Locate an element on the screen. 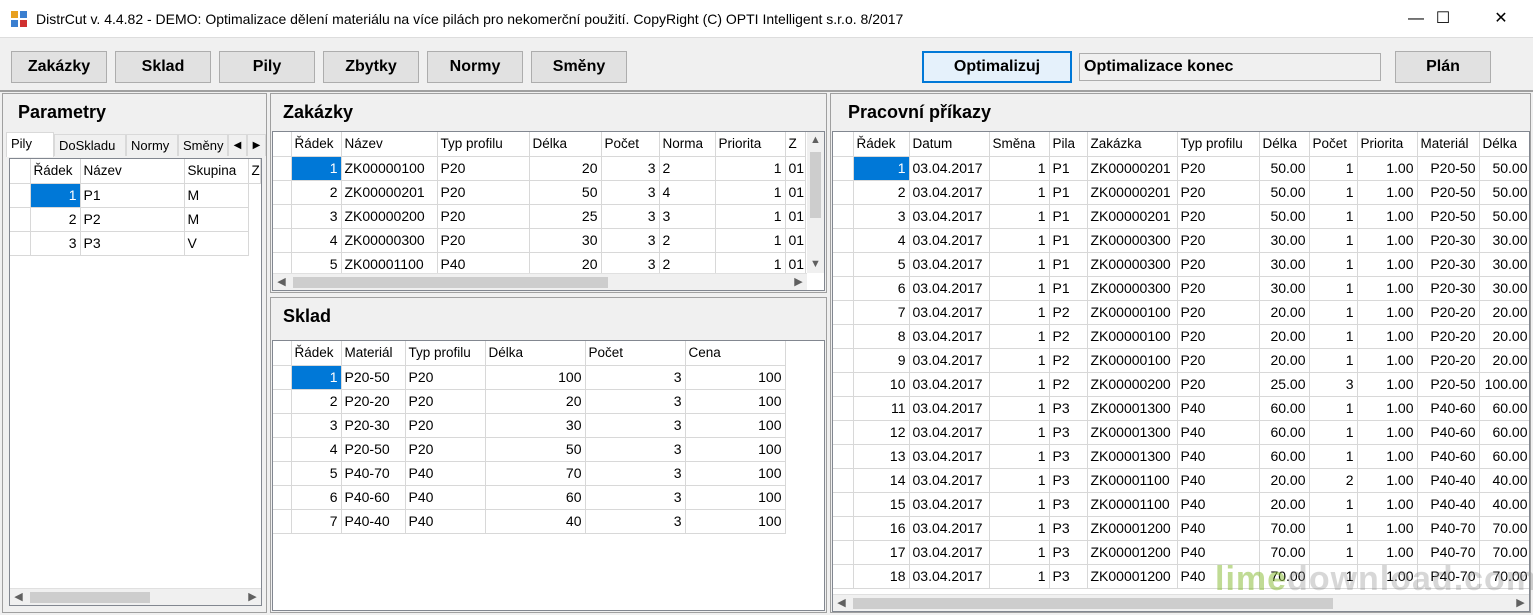 Image resolution: width=1533 pixels, height=615 pixels. zakazky-column-header: Z is located at coordinates (795, 144).